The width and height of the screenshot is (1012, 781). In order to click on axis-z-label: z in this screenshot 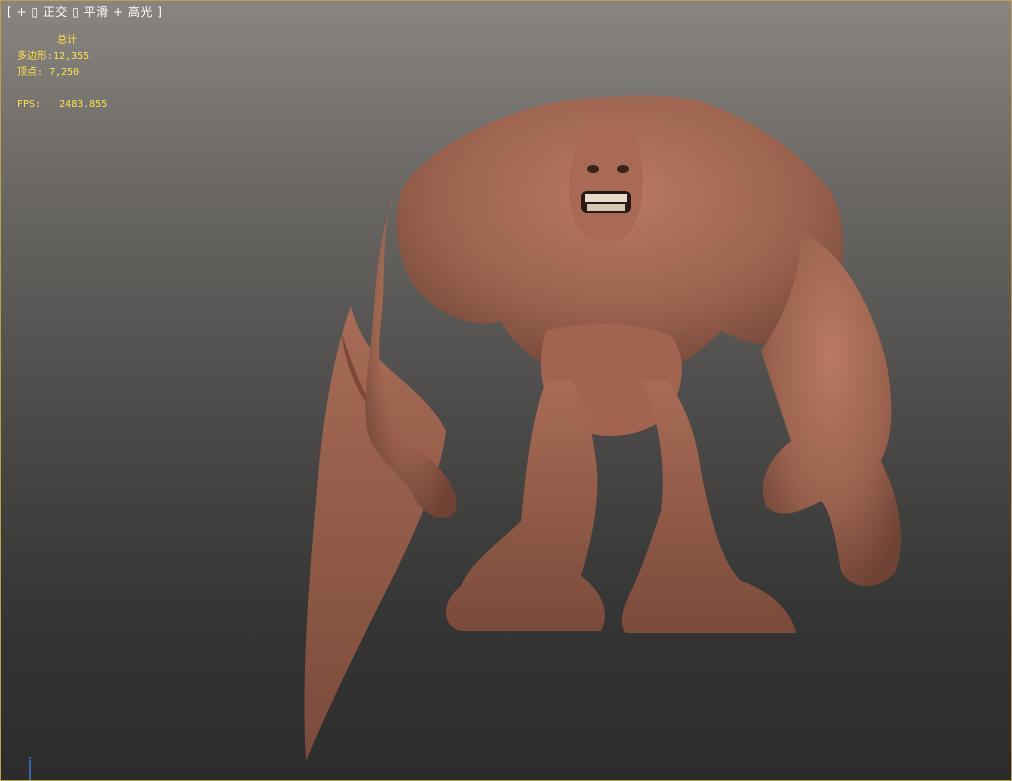, I will do `click(30, 759)`.